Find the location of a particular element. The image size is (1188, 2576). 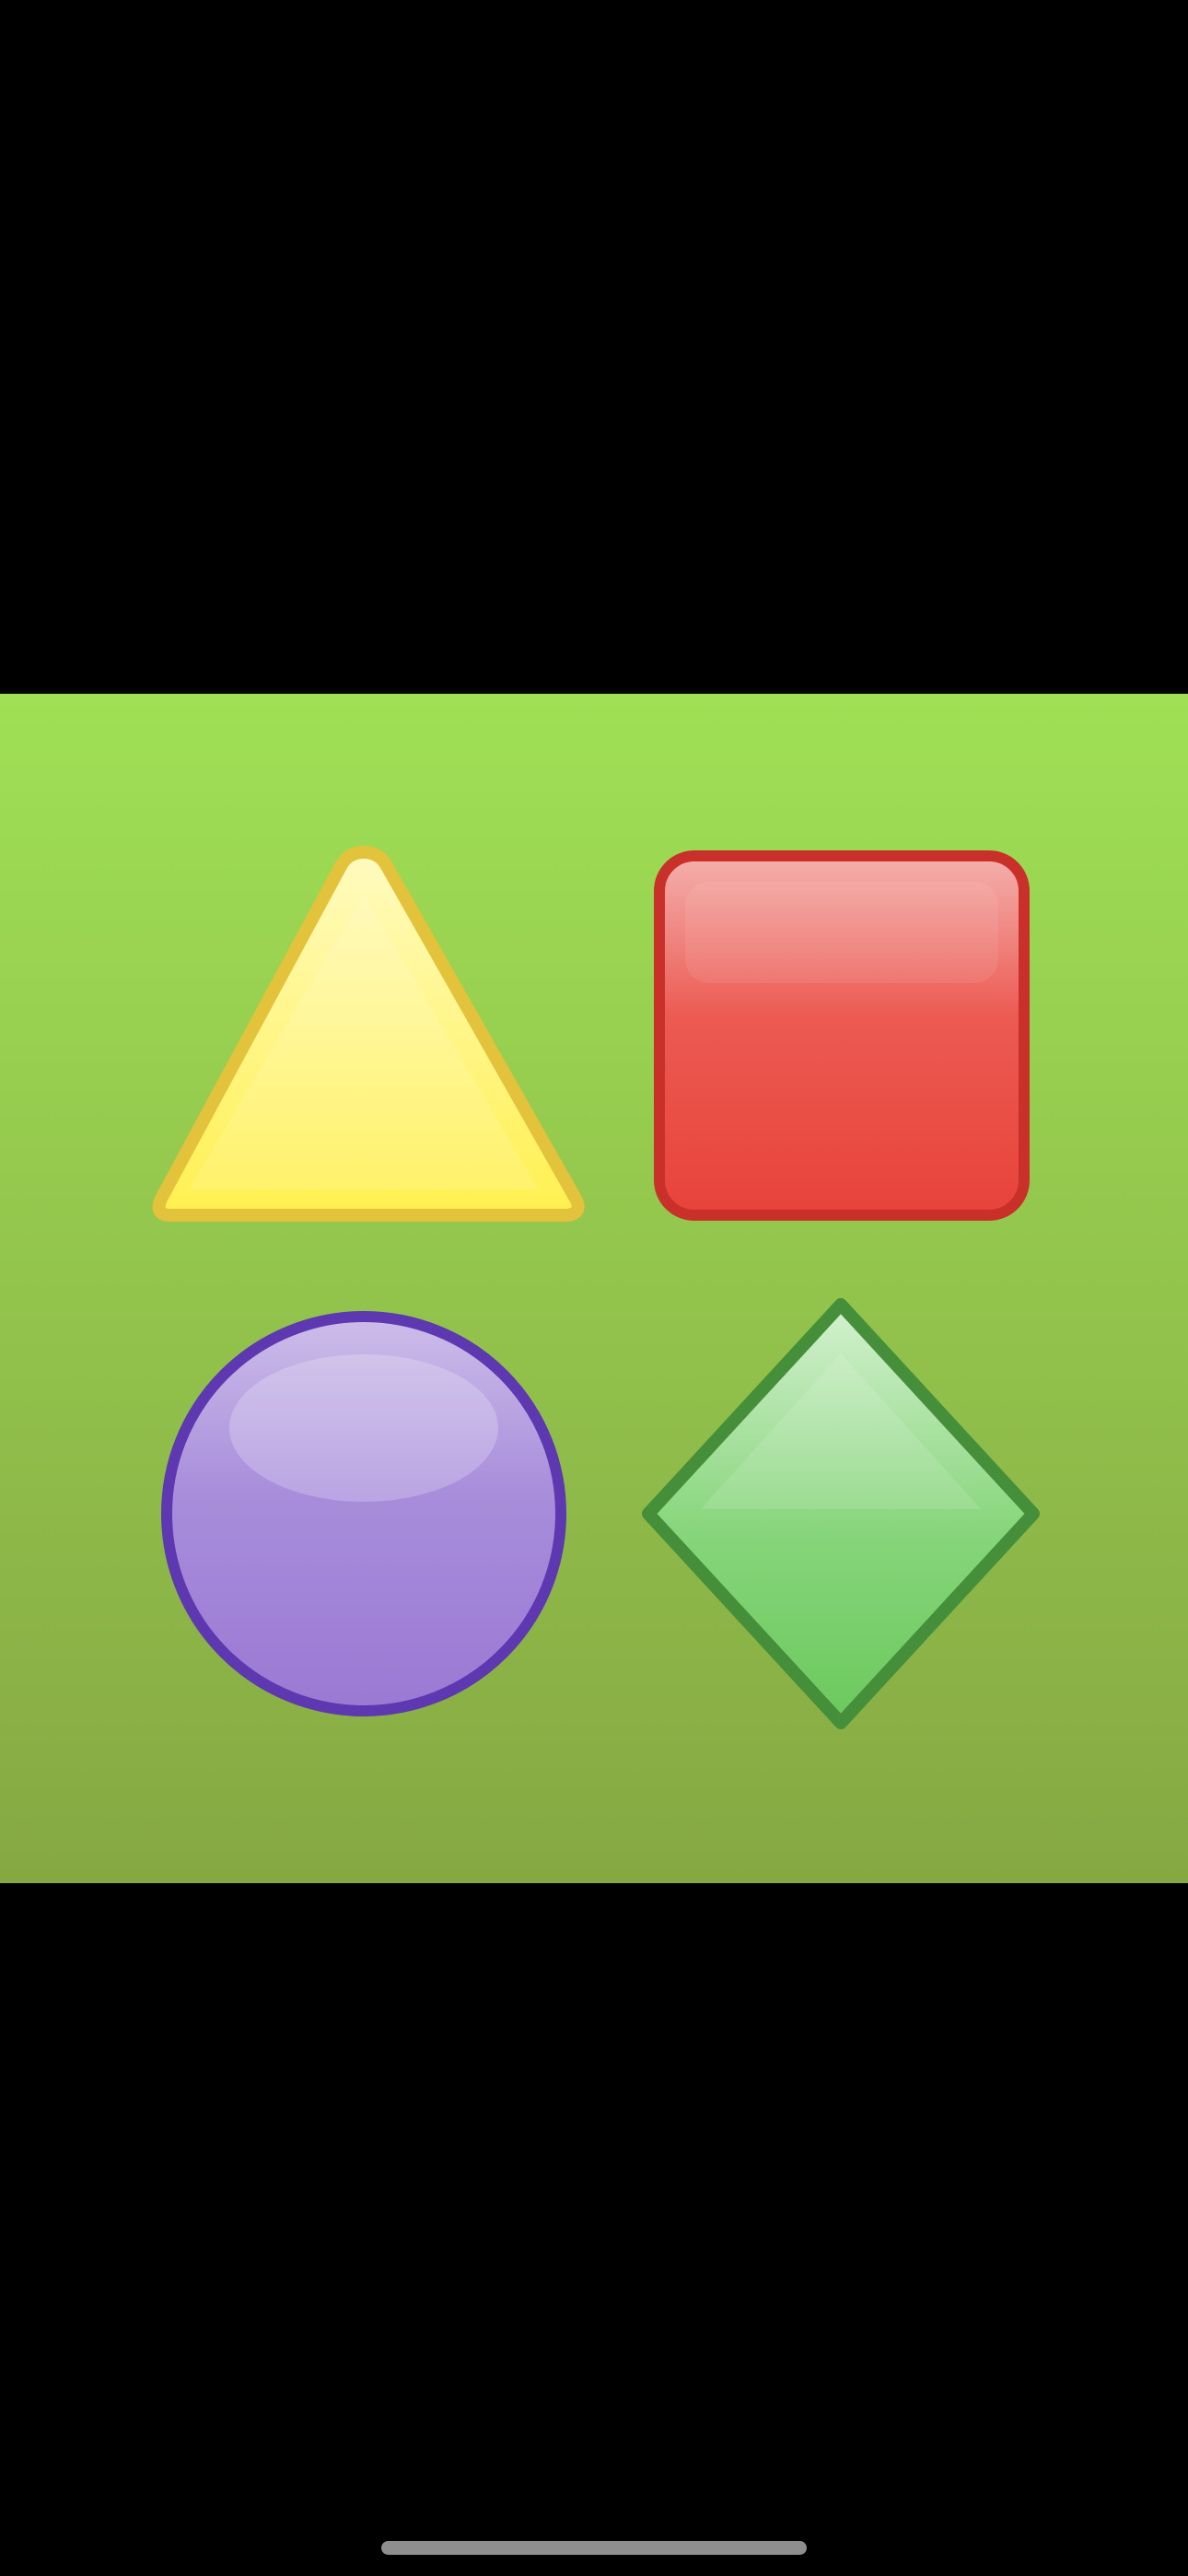

red-square is located at coordinates (842, 1035).